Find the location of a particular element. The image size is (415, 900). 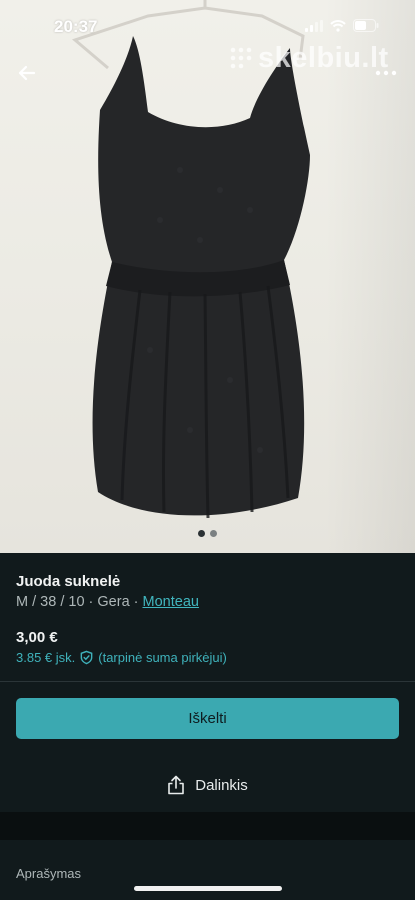

gallery-pager is located at coordinates (207, 533).